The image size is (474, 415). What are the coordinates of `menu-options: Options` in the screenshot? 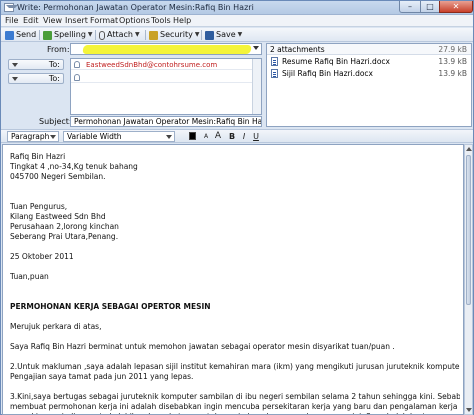 It's located at (134, 20).